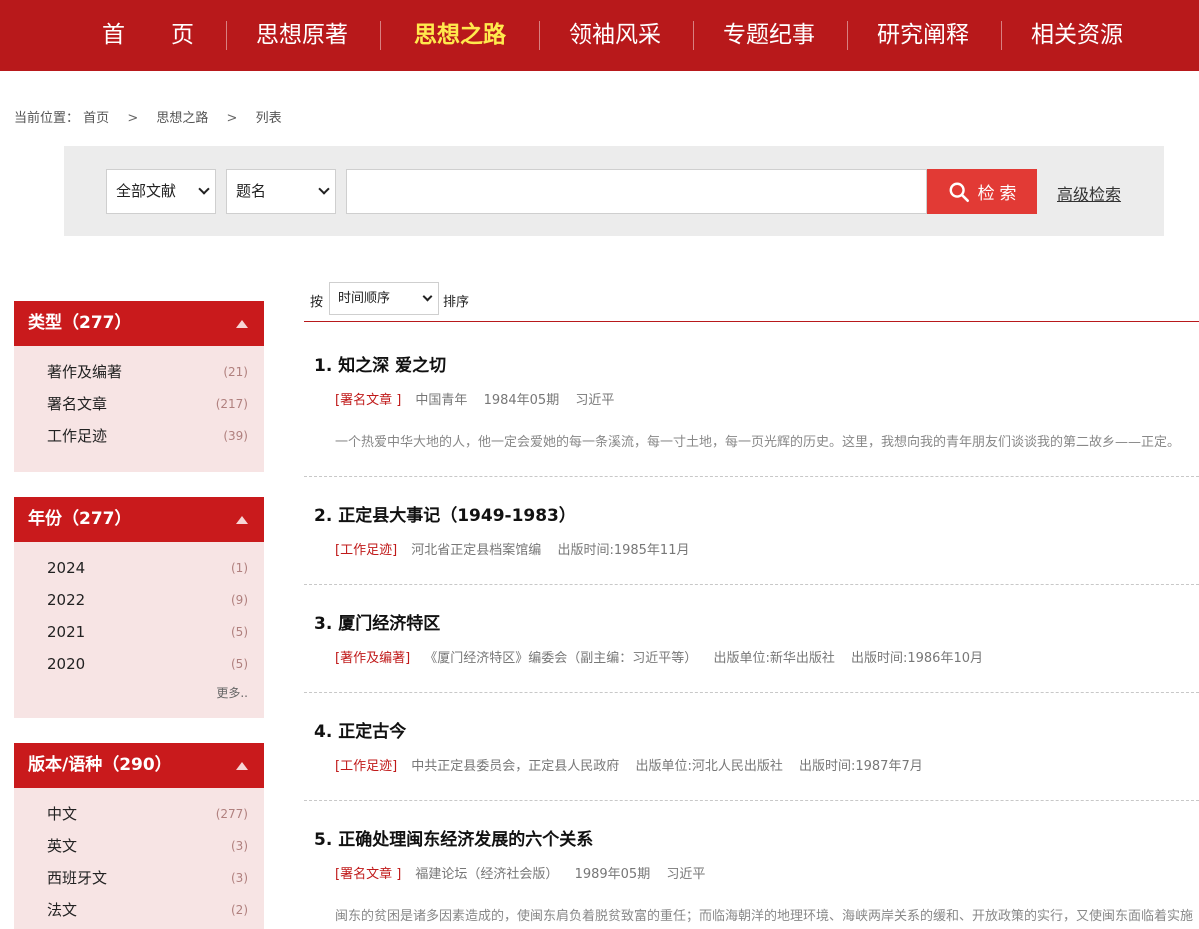 The image size is (1199, 929). Describe the element at coordinates (235, 372) in the screenshot. I see `facet-item-count: (21)` at that location.